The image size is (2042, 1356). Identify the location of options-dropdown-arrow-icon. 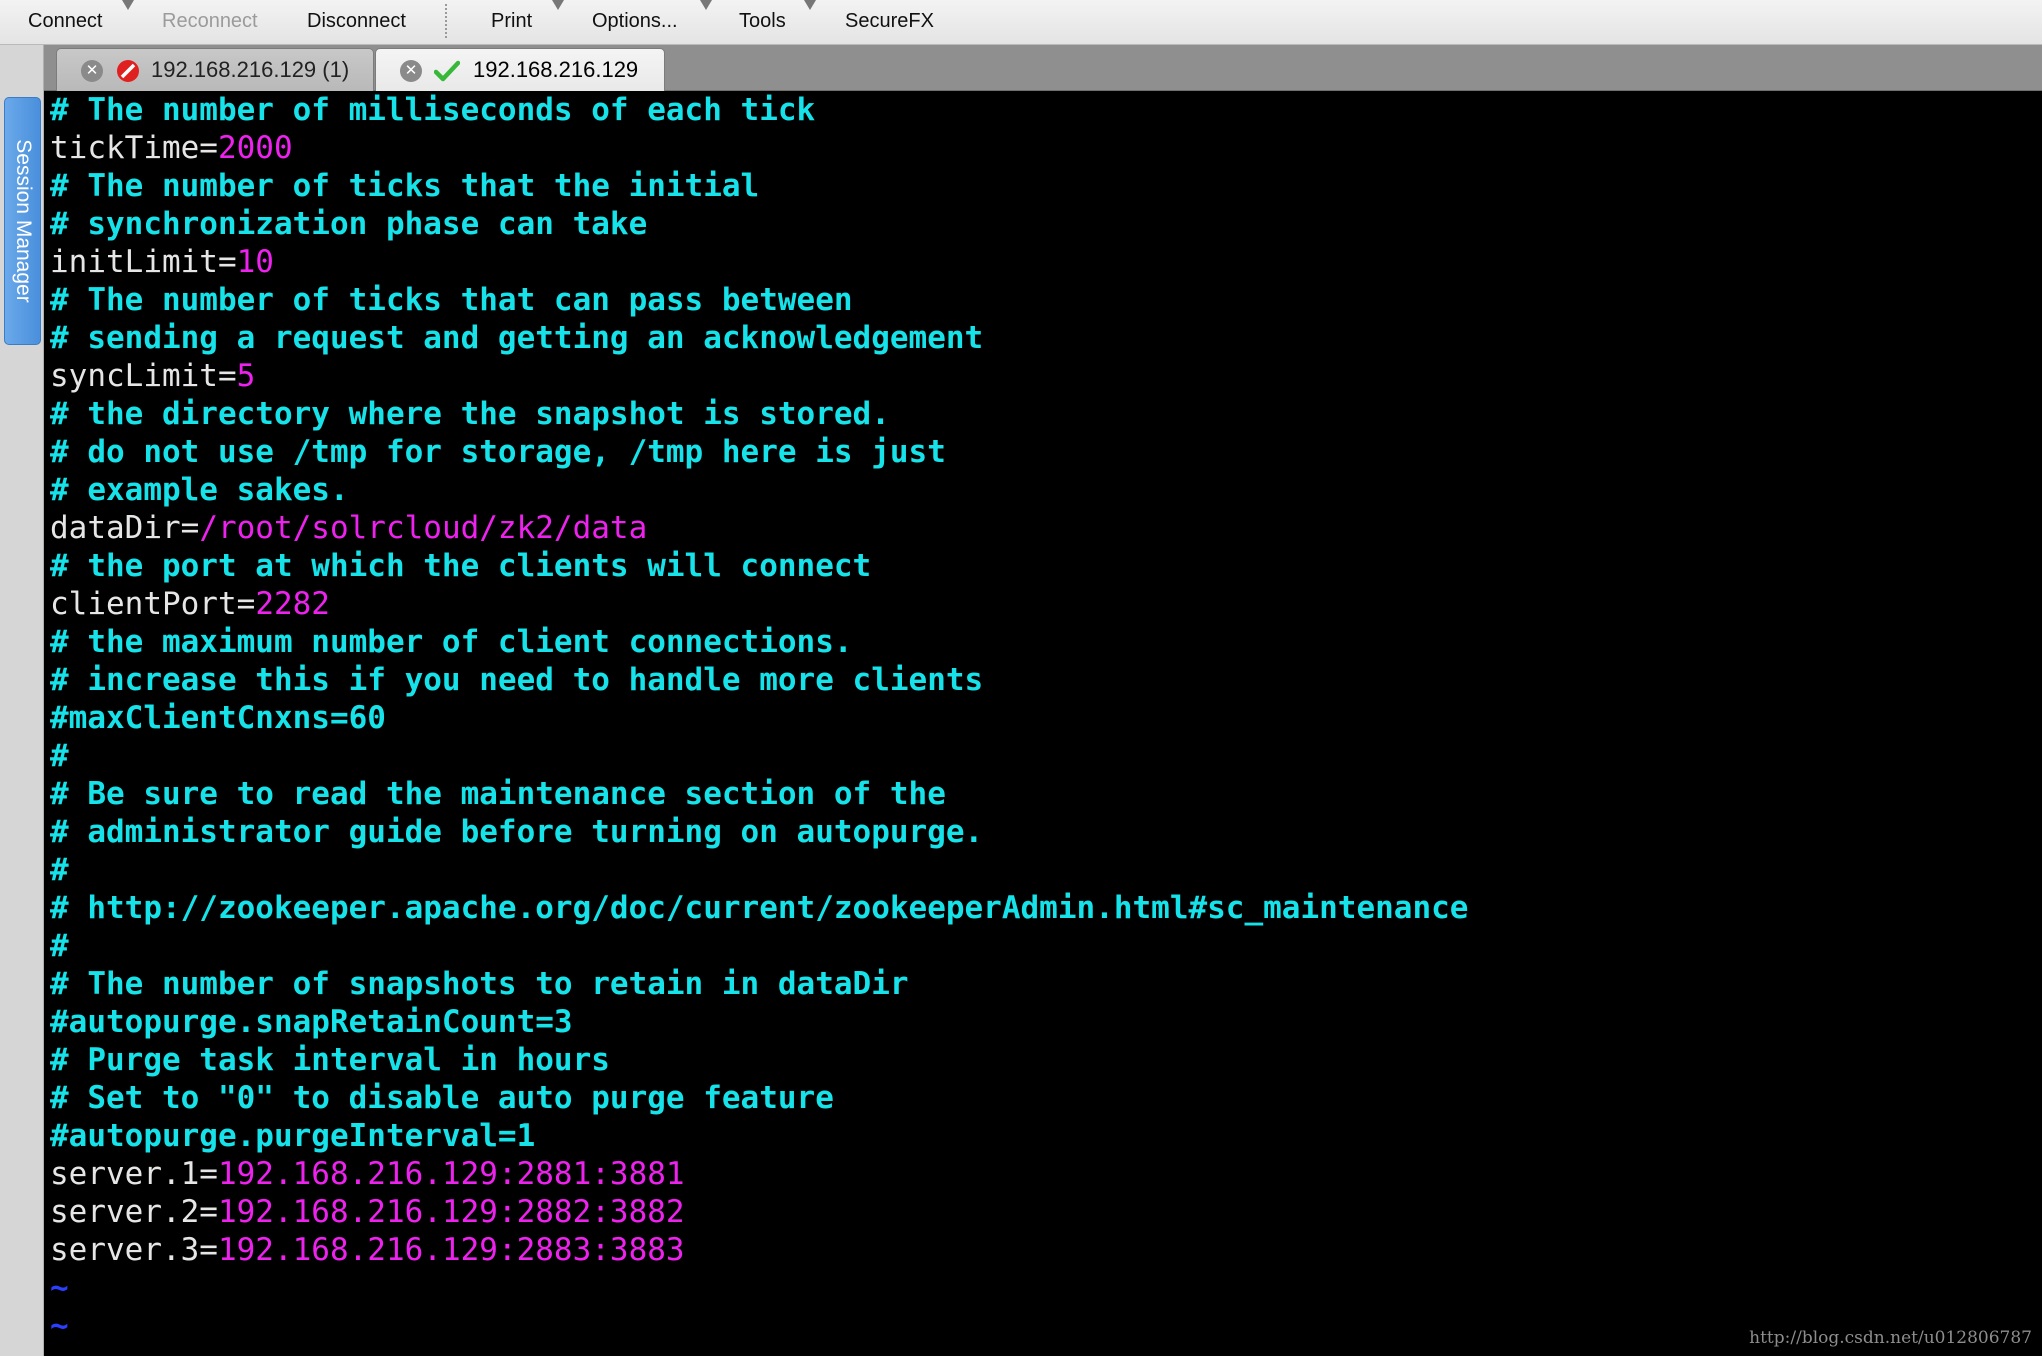
(706, 5).